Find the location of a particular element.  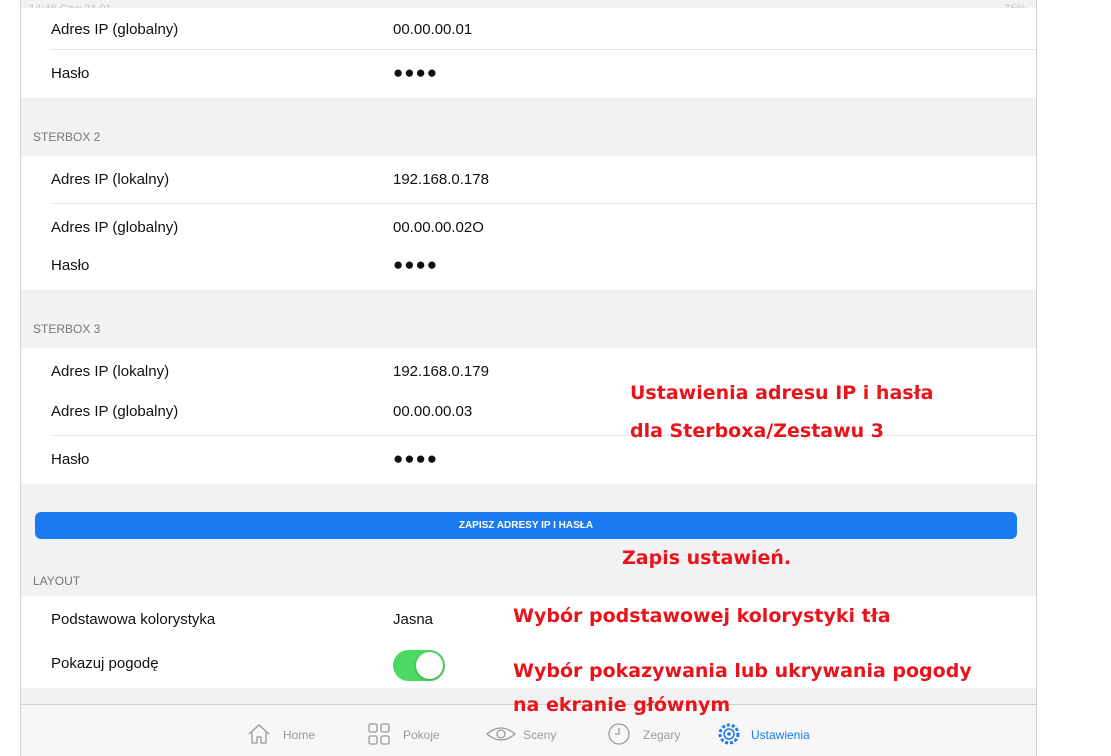

toggle-knob is located at coordinates (429, 665).